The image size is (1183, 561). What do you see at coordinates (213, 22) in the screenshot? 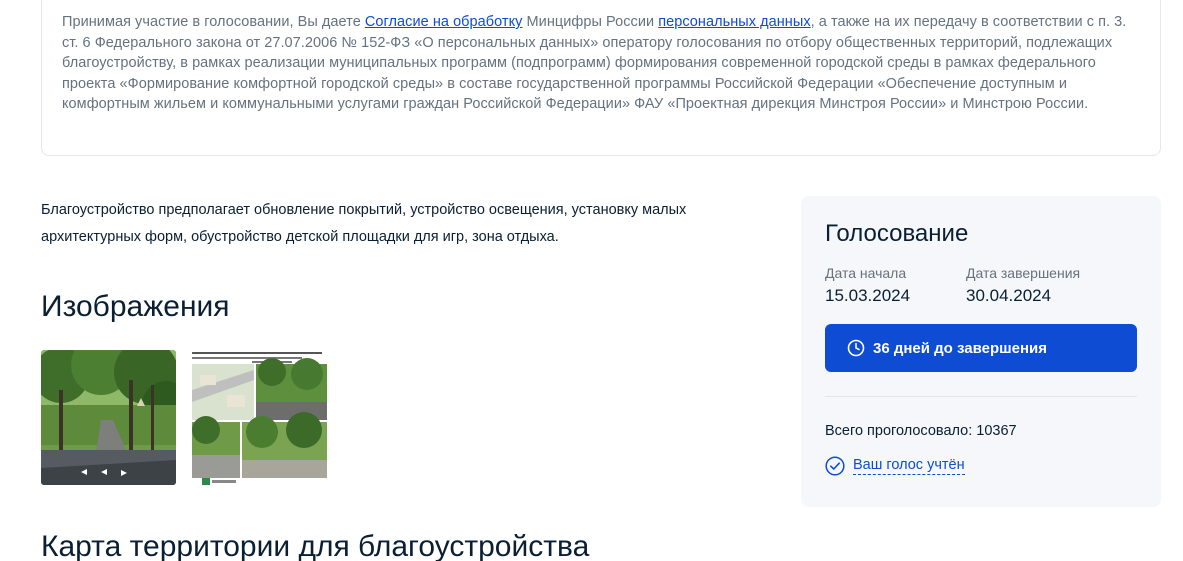
I see `consent-text-part: Принимая участие в голосовании, Вы даете` at bounding box center [213, 22].